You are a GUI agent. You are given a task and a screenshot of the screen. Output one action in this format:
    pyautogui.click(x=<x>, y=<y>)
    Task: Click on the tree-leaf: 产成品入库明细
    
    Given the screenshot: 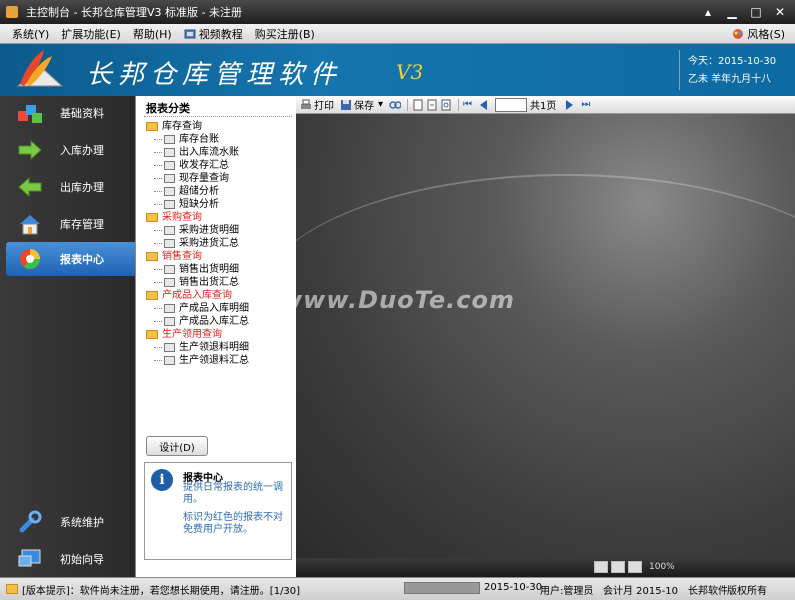 What is the action you would take?
    pyautogui.click(x=197, y=308)
    